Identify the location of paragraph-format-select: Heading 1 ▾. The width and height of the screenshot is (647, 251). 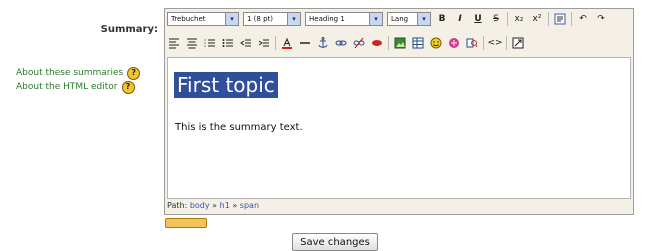
(344, 19).